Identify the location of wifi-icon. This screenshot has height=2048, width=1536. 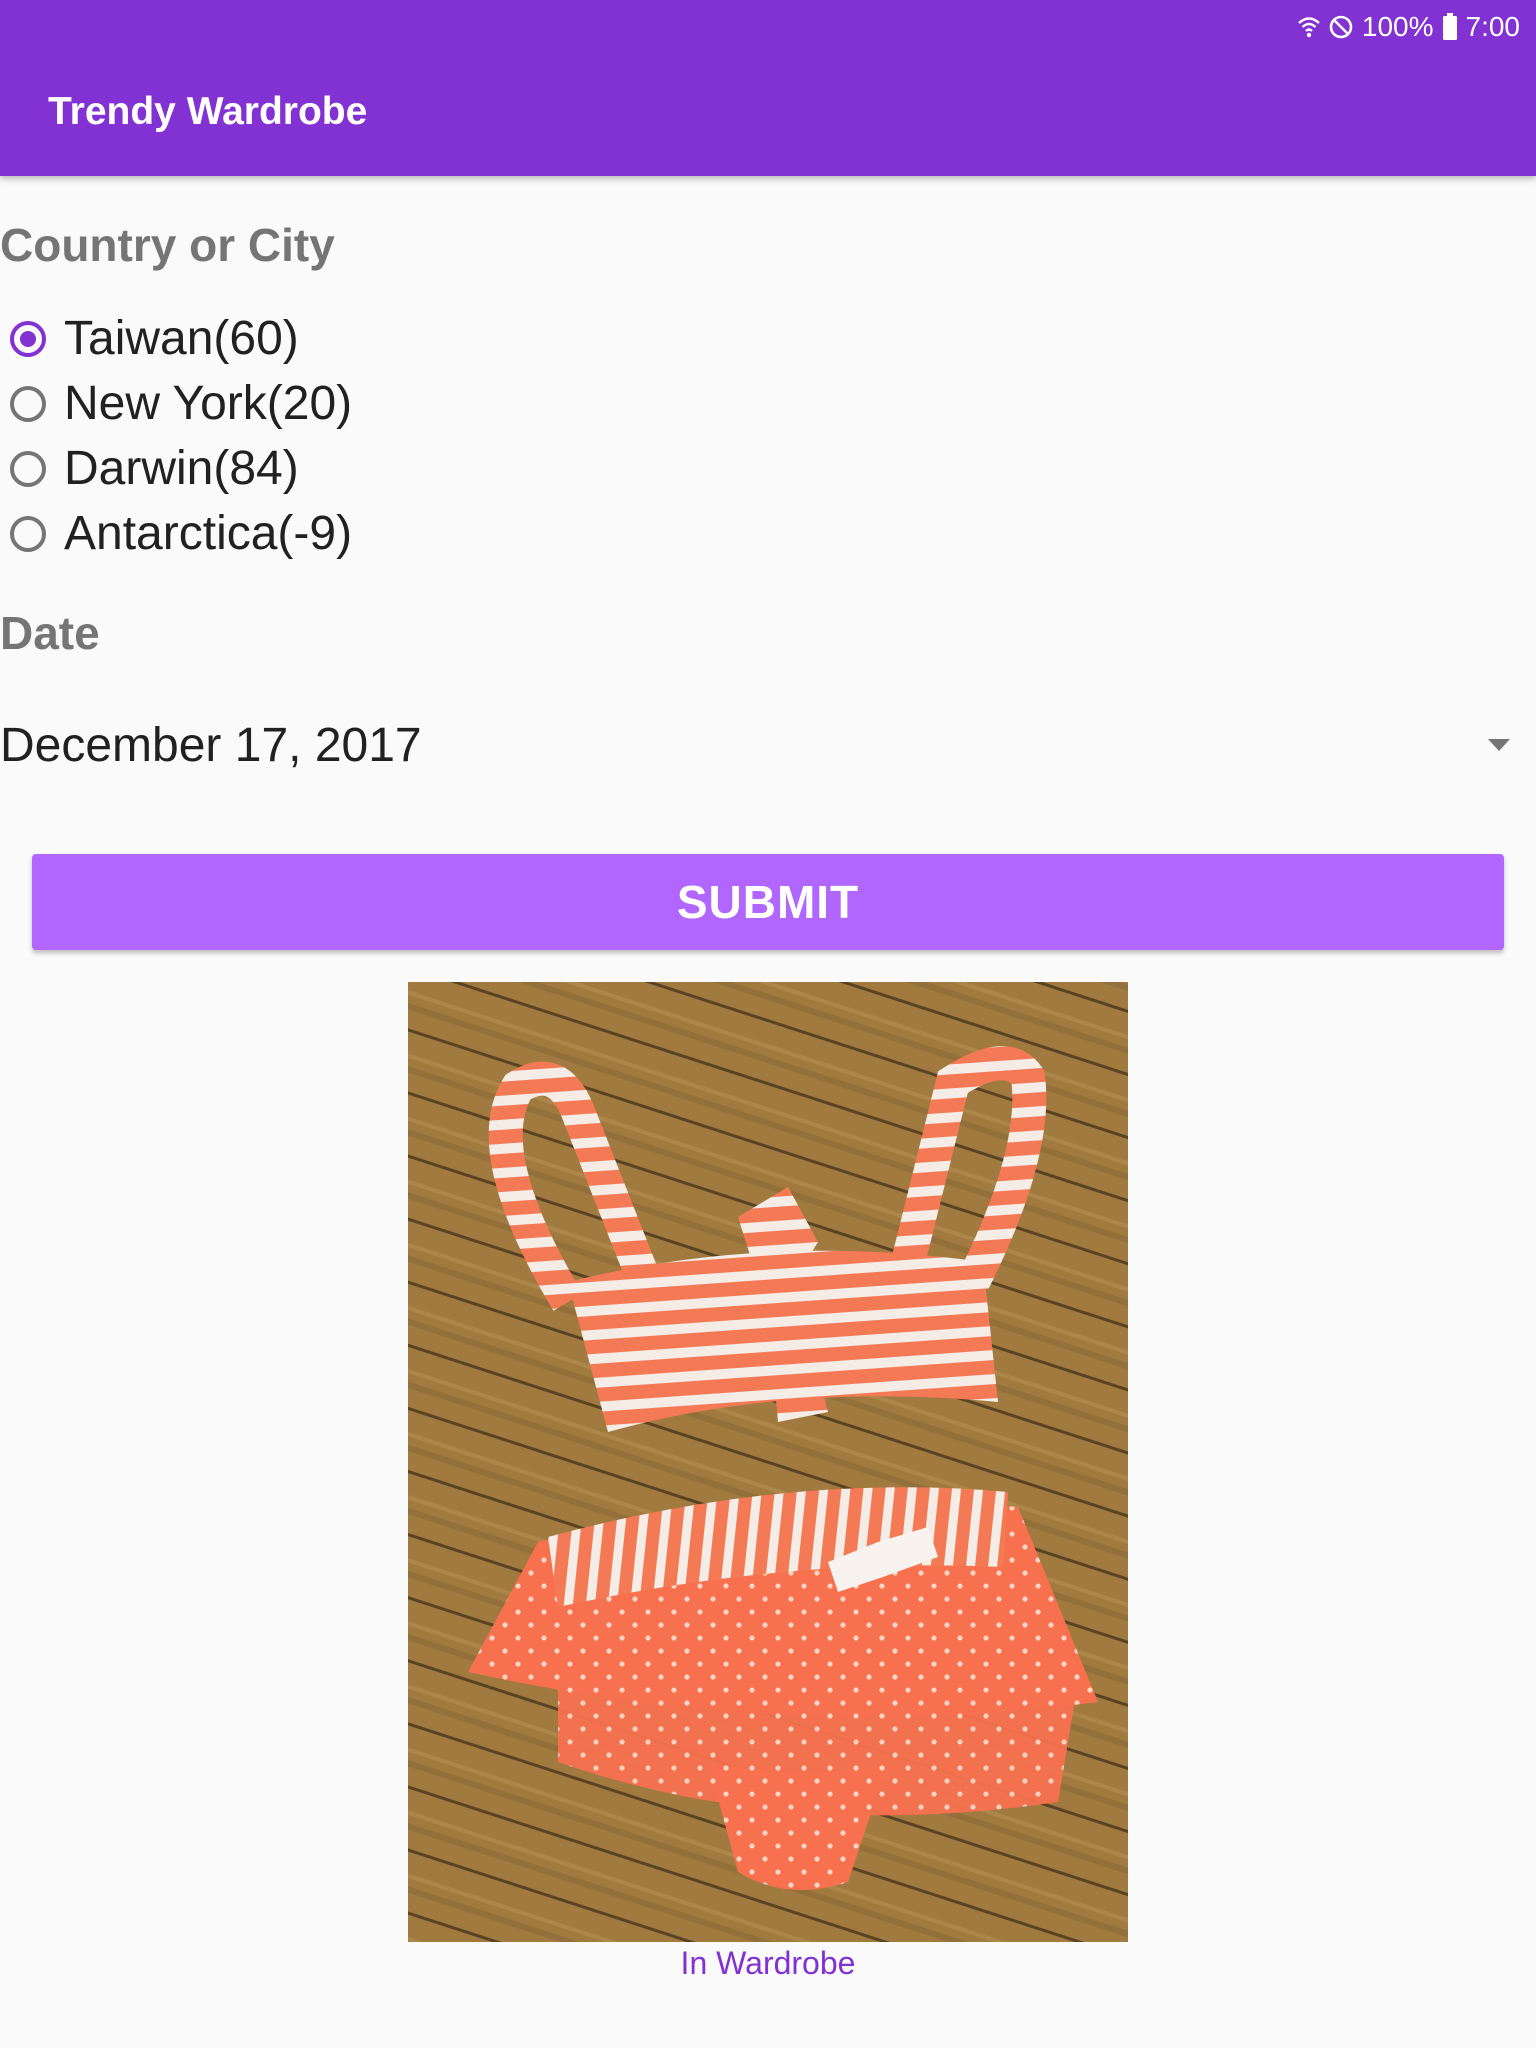
(1309, 27).